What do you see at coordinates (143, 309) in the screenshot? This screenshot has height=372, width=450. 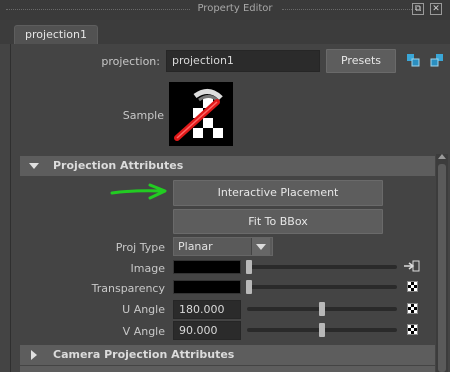 I see `u-angle-label: U Angle` at bounding box center [143, 309].